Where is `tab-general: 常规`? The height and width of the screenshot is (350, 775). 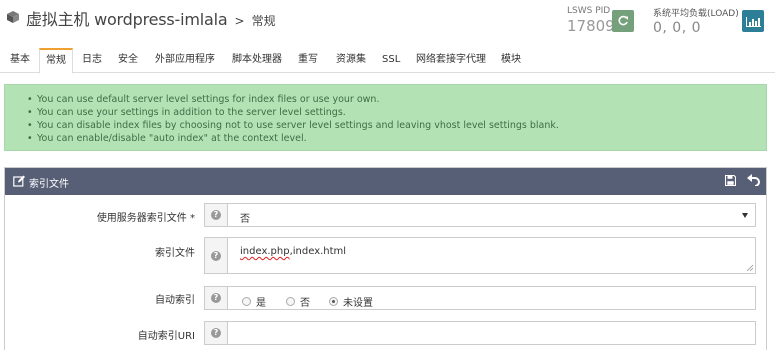
tab-general: 常规 is located at coordinates (56, 61).